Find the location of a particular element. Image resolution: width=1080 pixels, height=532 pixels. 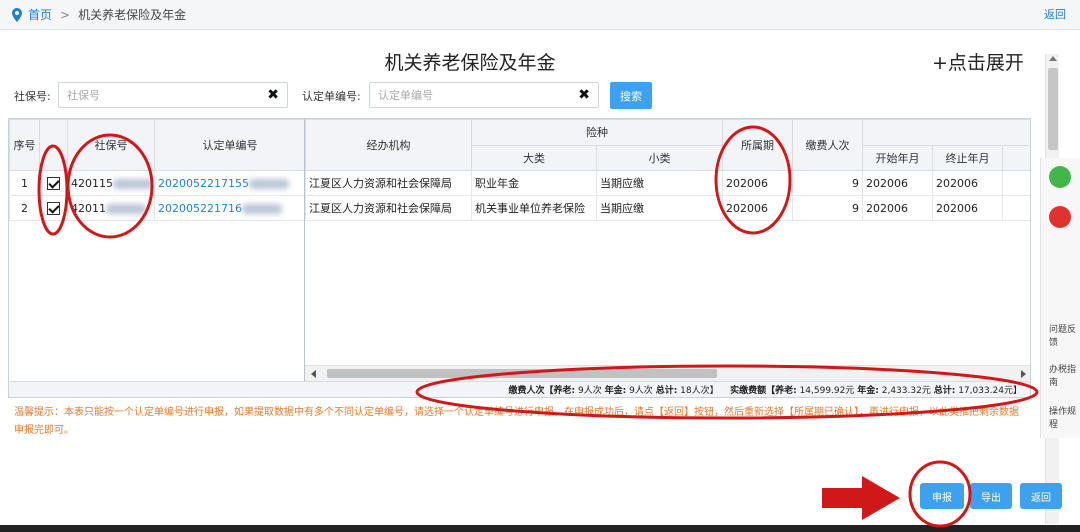

table-row: 2 42011 202005221716 is located at coordinates (156, 208).